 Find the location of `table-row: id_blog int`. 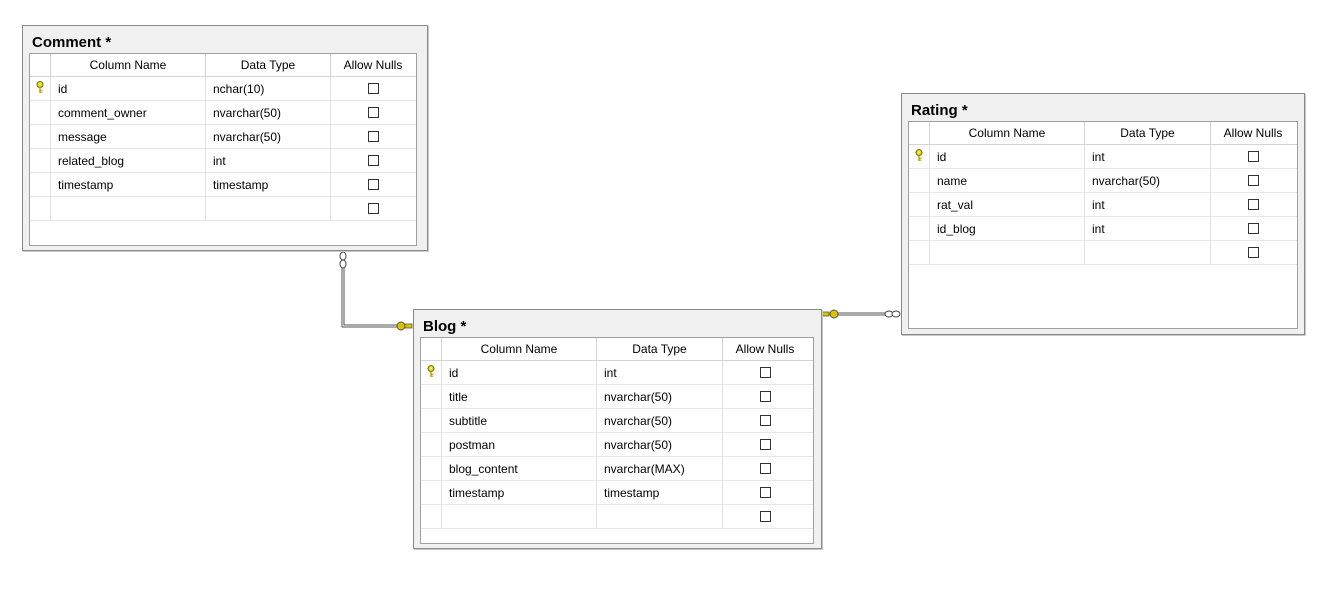

table-row: id_blog int is located at coordinates (1103, 229).